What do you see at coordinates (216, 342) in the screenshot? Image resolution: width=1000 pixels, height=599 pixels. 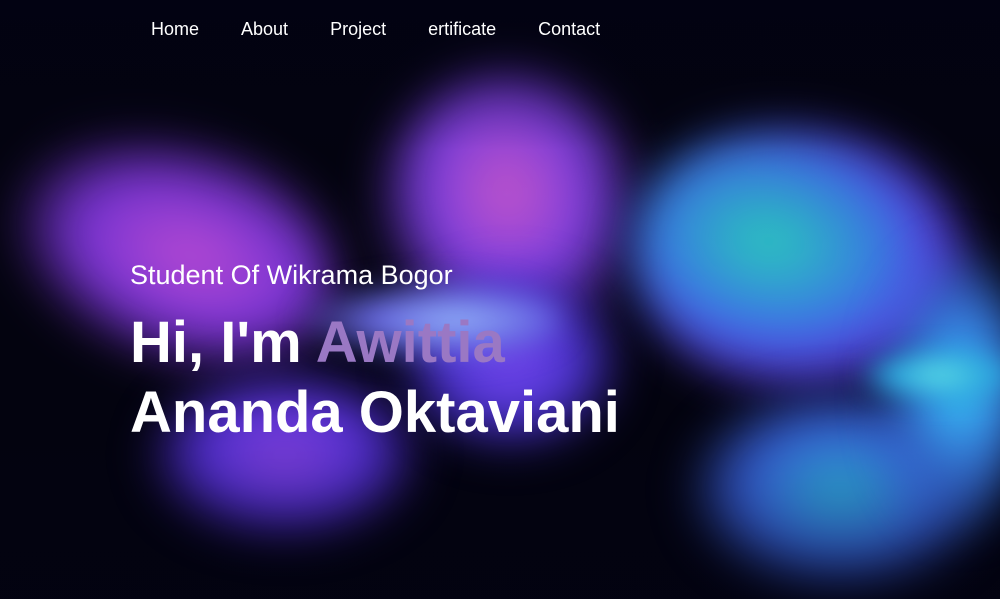 I see `hero-greeting: Hi, I'm` at bounding box center [216, 342].